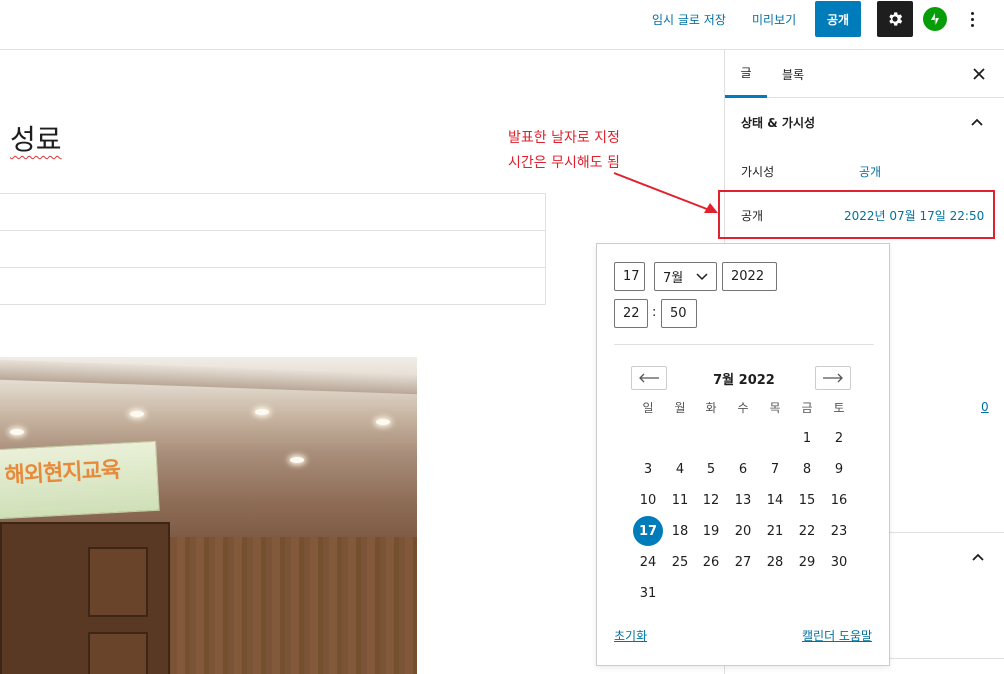 This screenshot has height=674, width=1004. I want to click on tab-block: 블록, so click(793, 74).